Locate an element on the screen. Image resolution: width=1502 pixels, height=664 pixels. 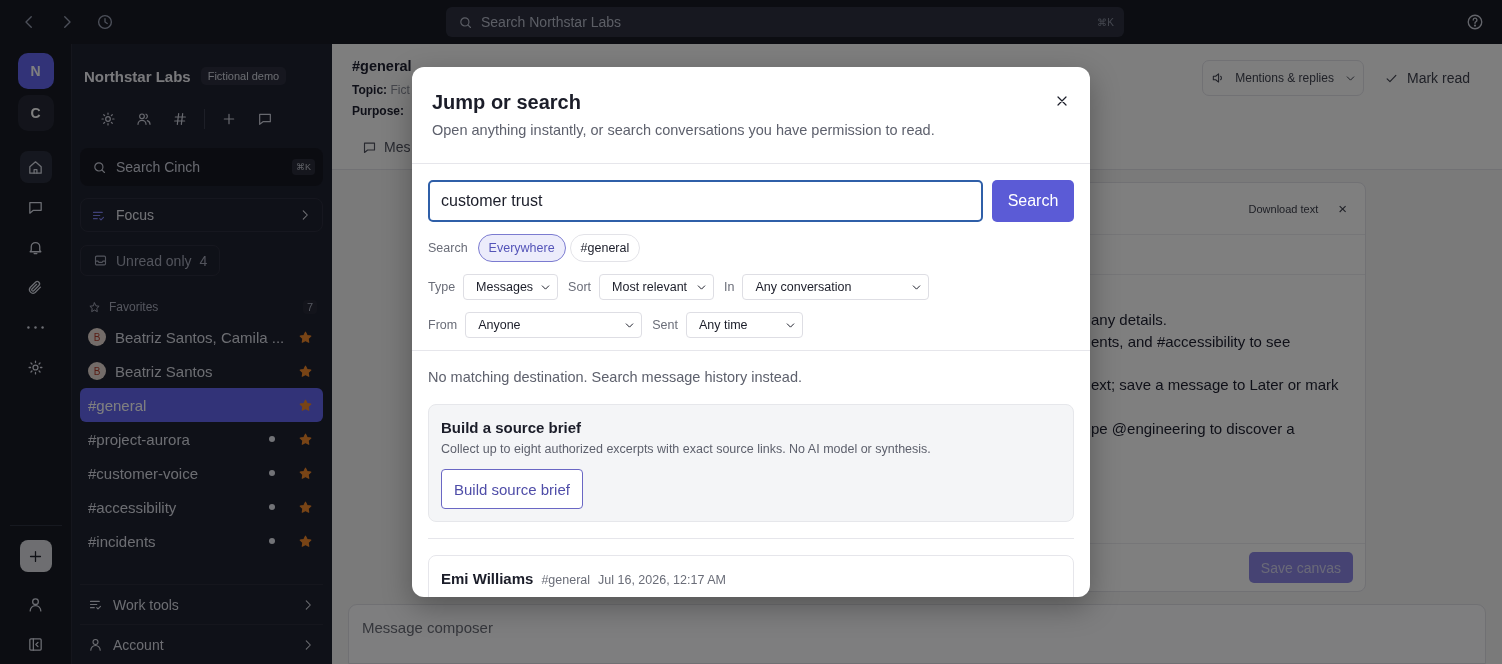
count: 7 is located at coordinates (309, 307).